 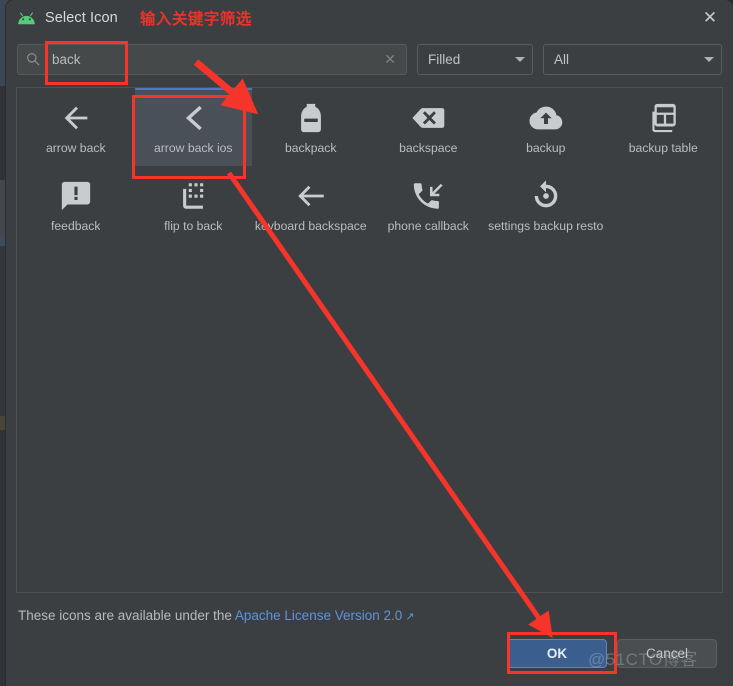 I want to click on icon-cell-feedback: feedback, so click(x=76, y=205).